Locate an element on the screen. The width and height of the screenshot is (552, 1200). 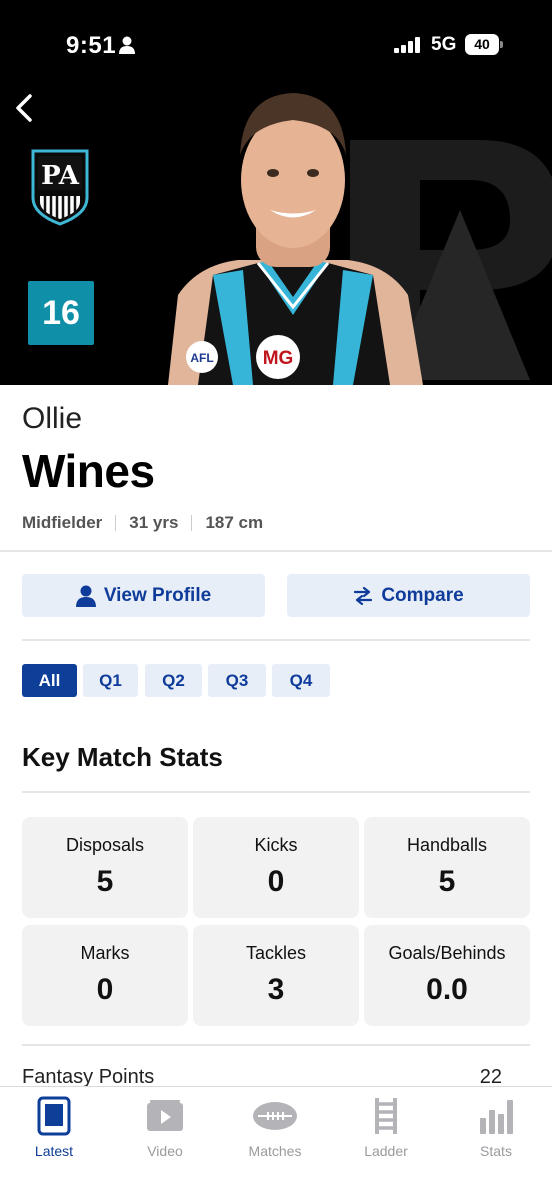
network-type: 5G is located at coordinates (444, 44).